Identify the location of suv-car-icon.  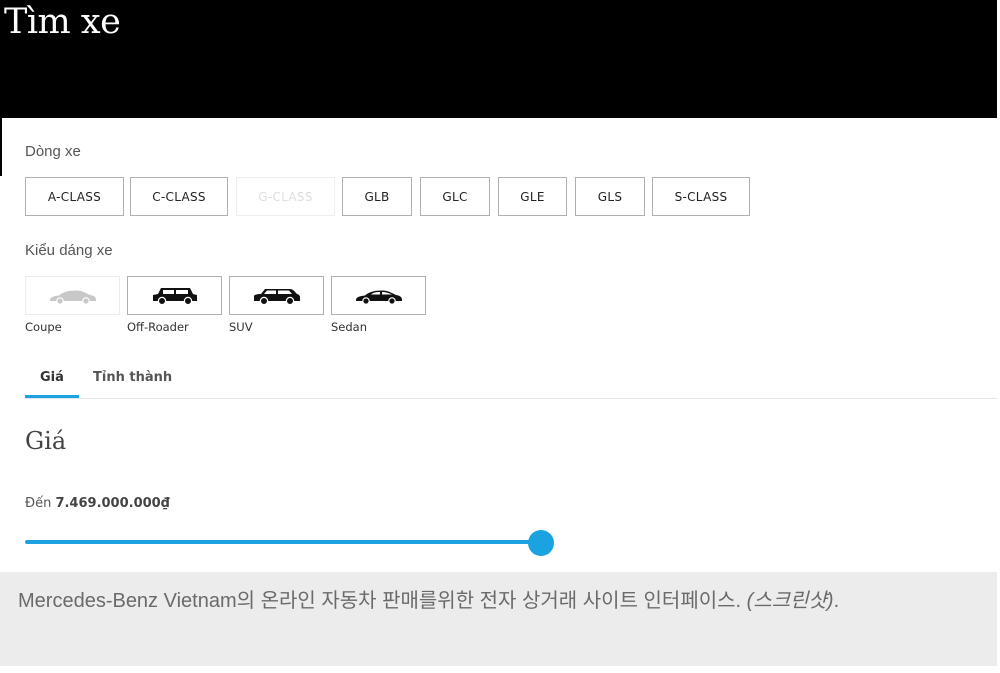
(276, 296).